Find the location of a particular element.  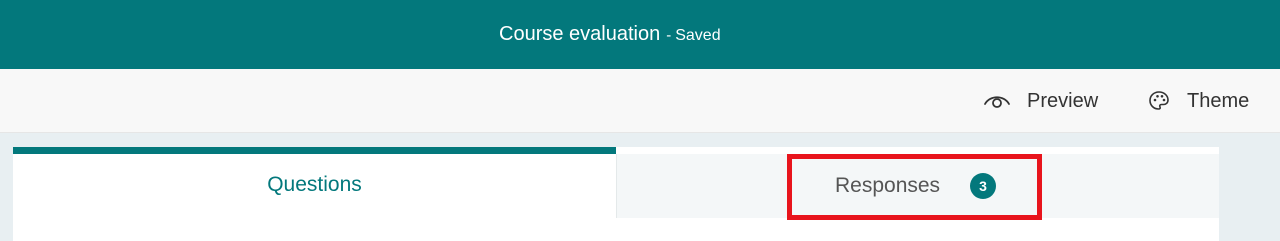

tab-responses-label: Responses is located at coordinates (888, 185).